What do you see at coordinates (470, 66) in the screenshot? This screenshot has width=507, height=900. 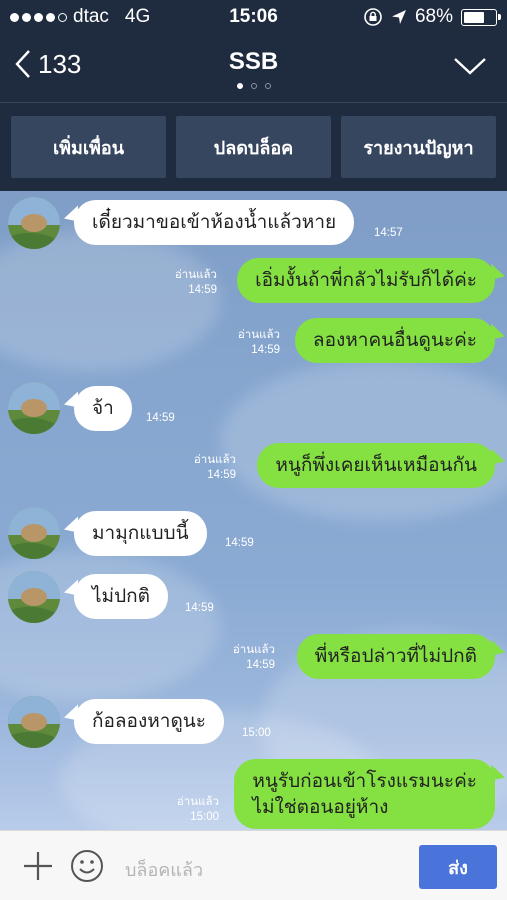 I see `chevron-down-icon` at bounding box center [470, 66].